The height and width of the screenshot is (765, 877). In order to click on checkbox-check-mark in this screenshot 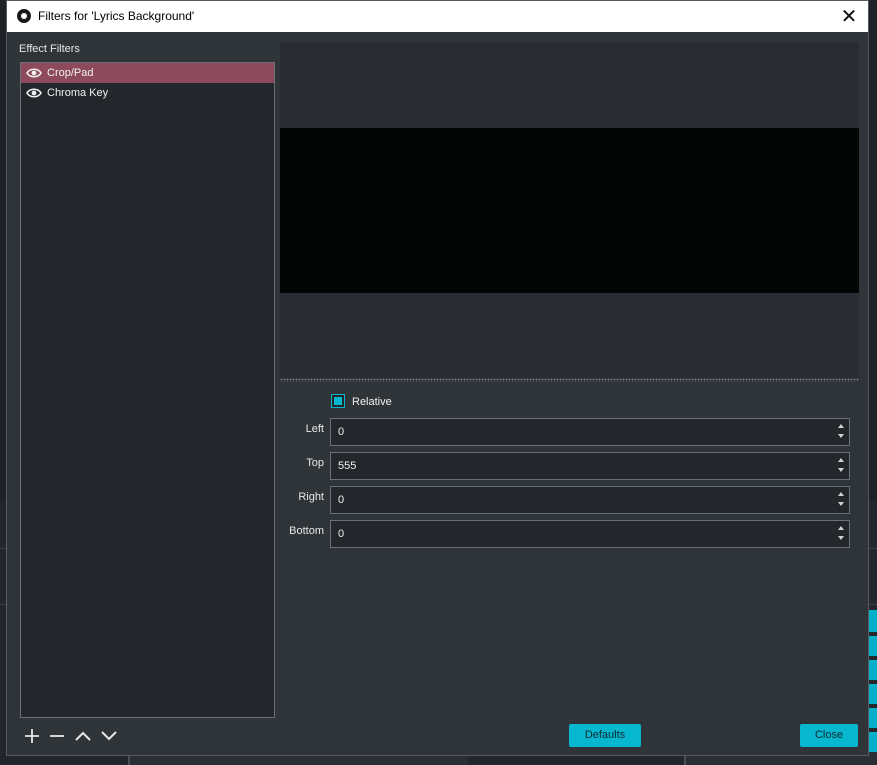, I will do `click(338, 401)`.